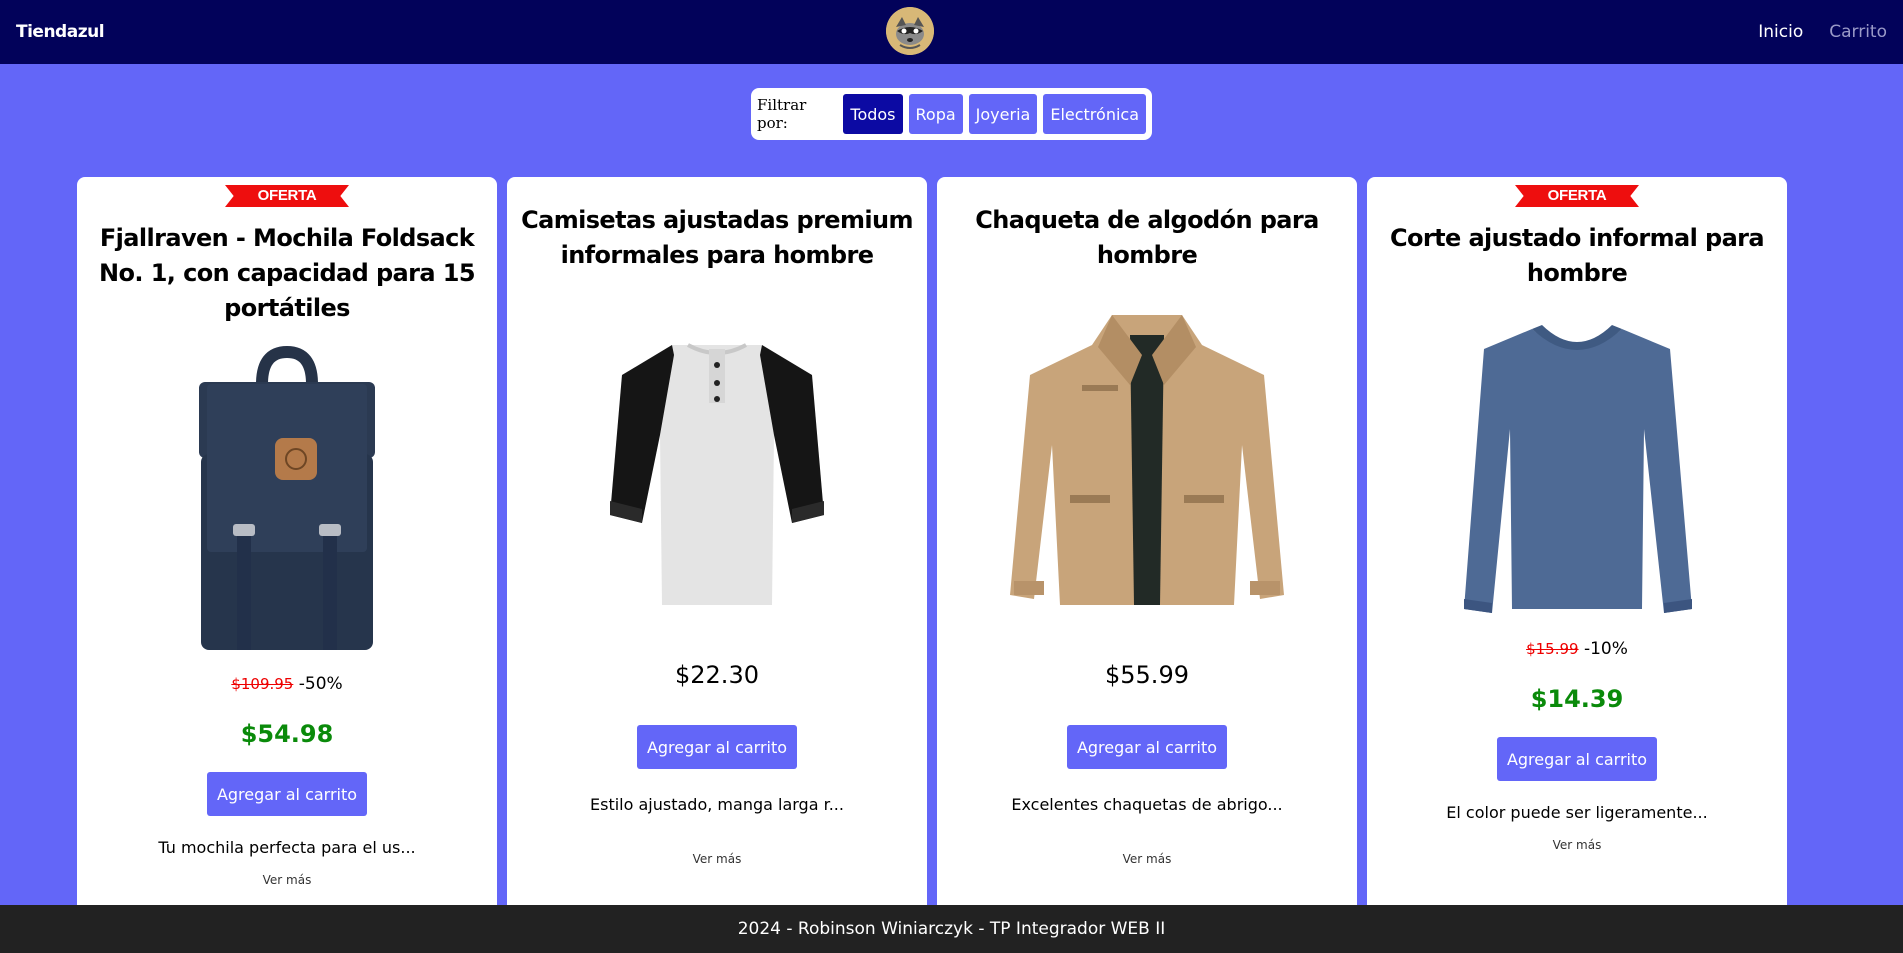 The width and height of the screenshot is (1903, 953). I want to click on sale-price: $14.39, so click(1577, 699).